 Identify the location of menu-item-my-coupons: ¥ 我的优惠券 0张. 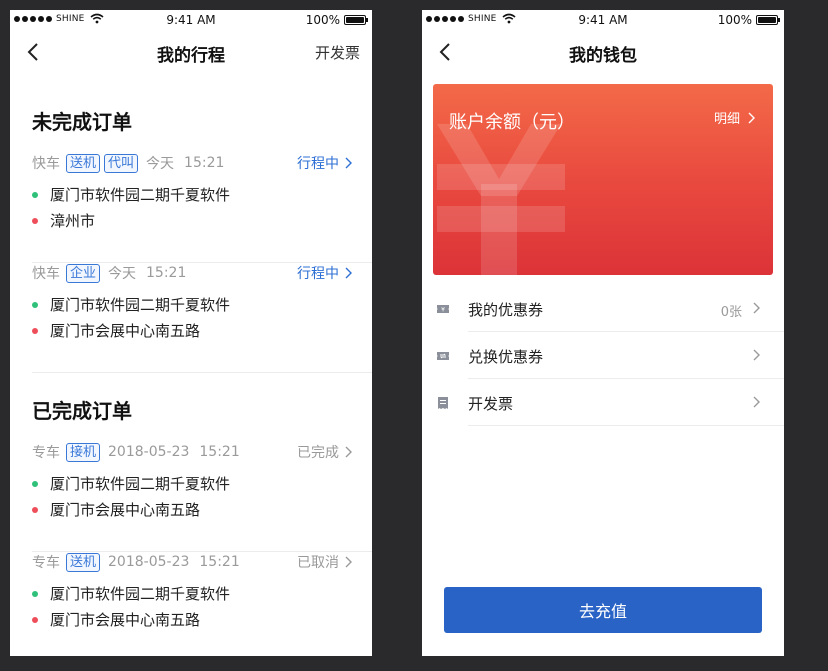
(610, 309).